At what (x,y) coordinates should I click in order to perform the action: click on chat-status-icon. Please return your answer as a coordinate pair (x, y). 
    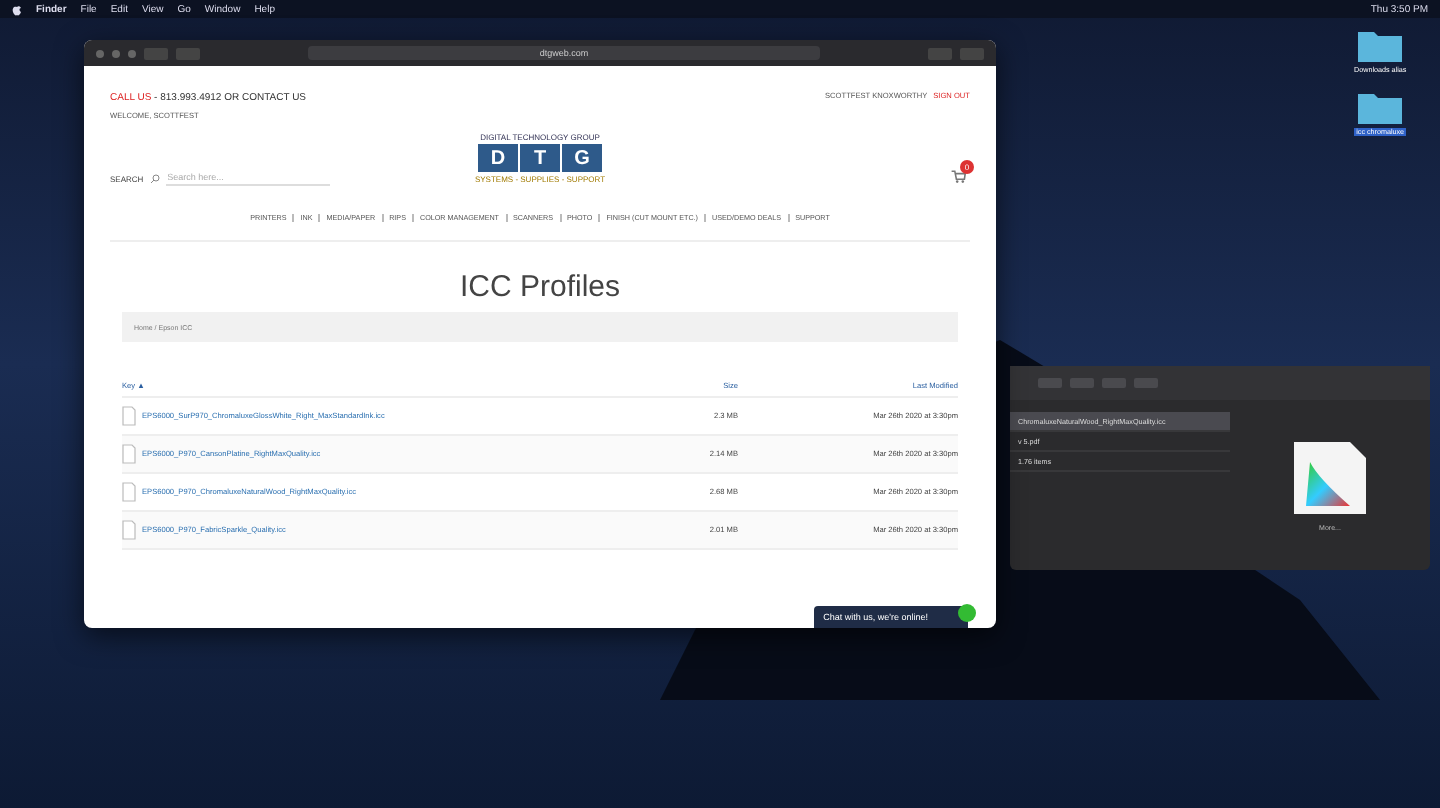
    Looking at the image, I should click on (967, 613).